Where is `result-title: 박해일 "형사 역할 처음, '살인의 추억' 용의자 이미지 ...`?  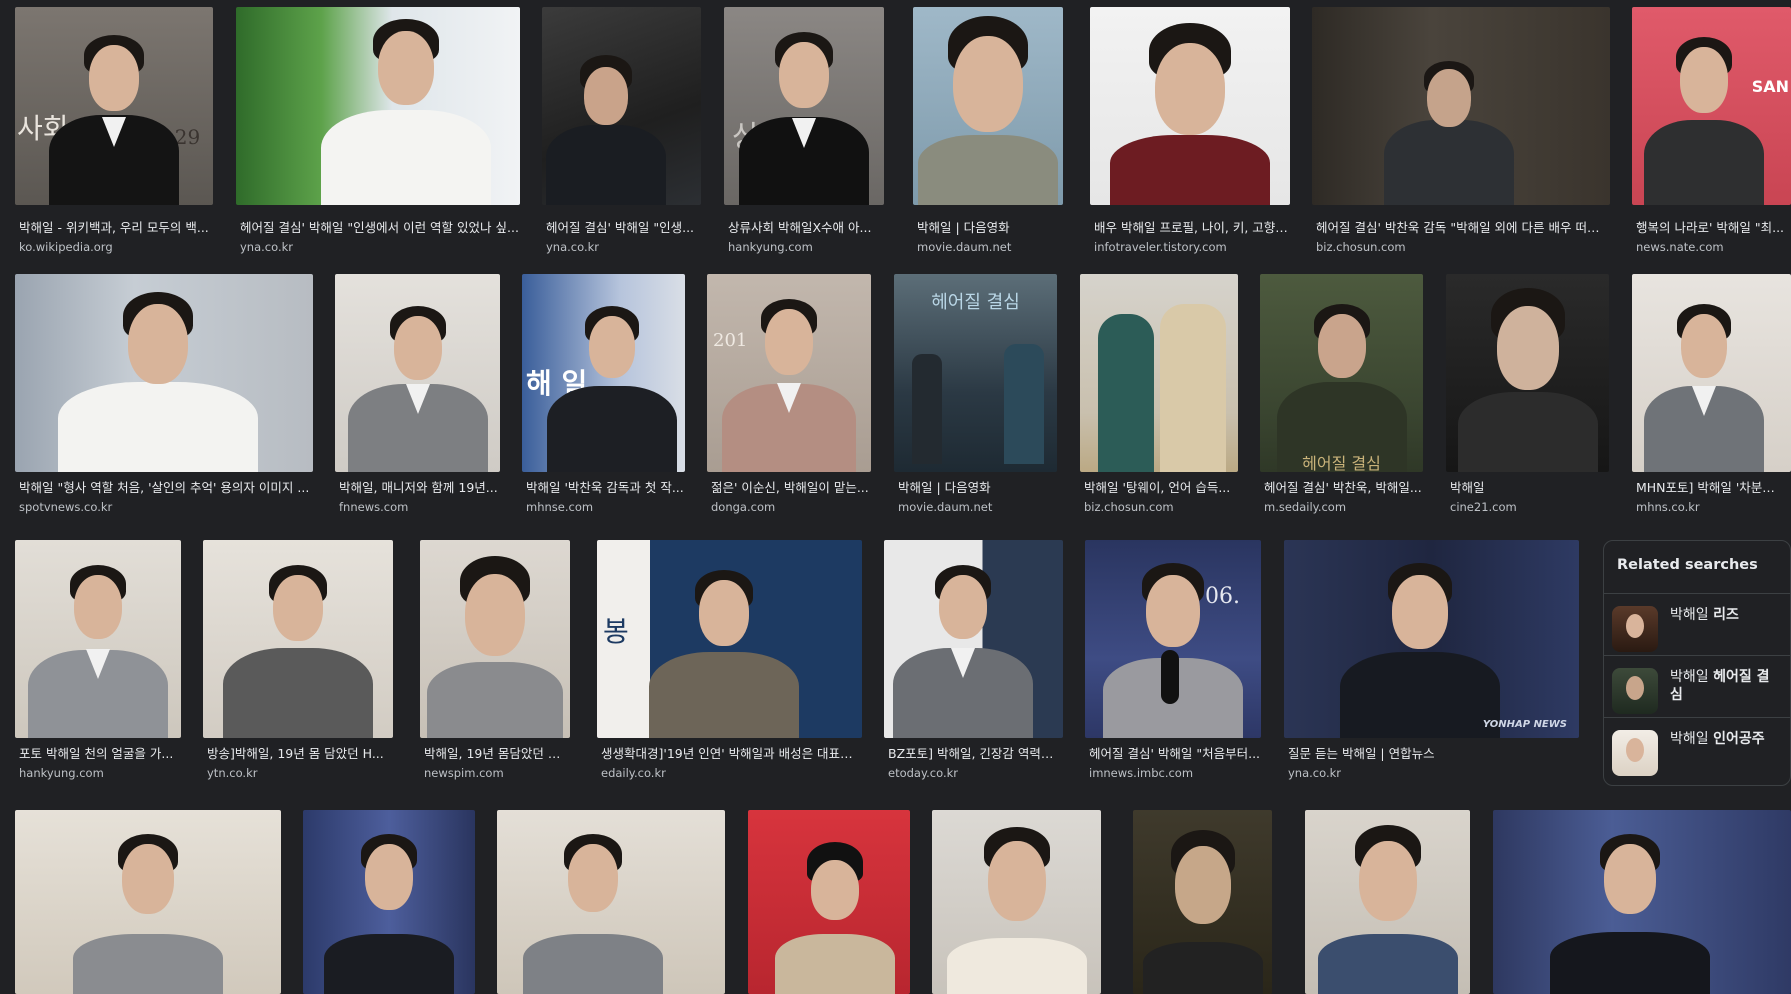 result-title: 박해일 "형사 역할 처음, '살인의 추억' 용의자 이미지 ... is located at coordinates (166, 488).